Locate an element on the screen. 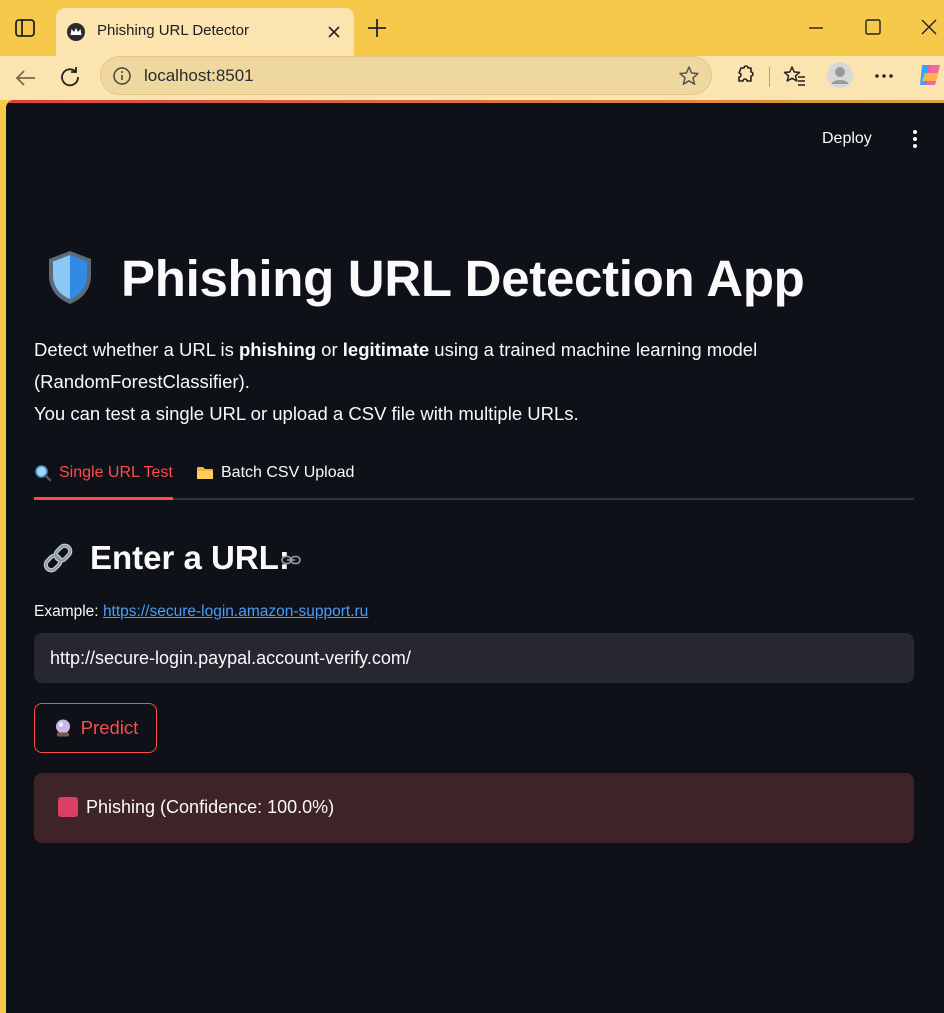  url-input is located at coordinates (474, 658).